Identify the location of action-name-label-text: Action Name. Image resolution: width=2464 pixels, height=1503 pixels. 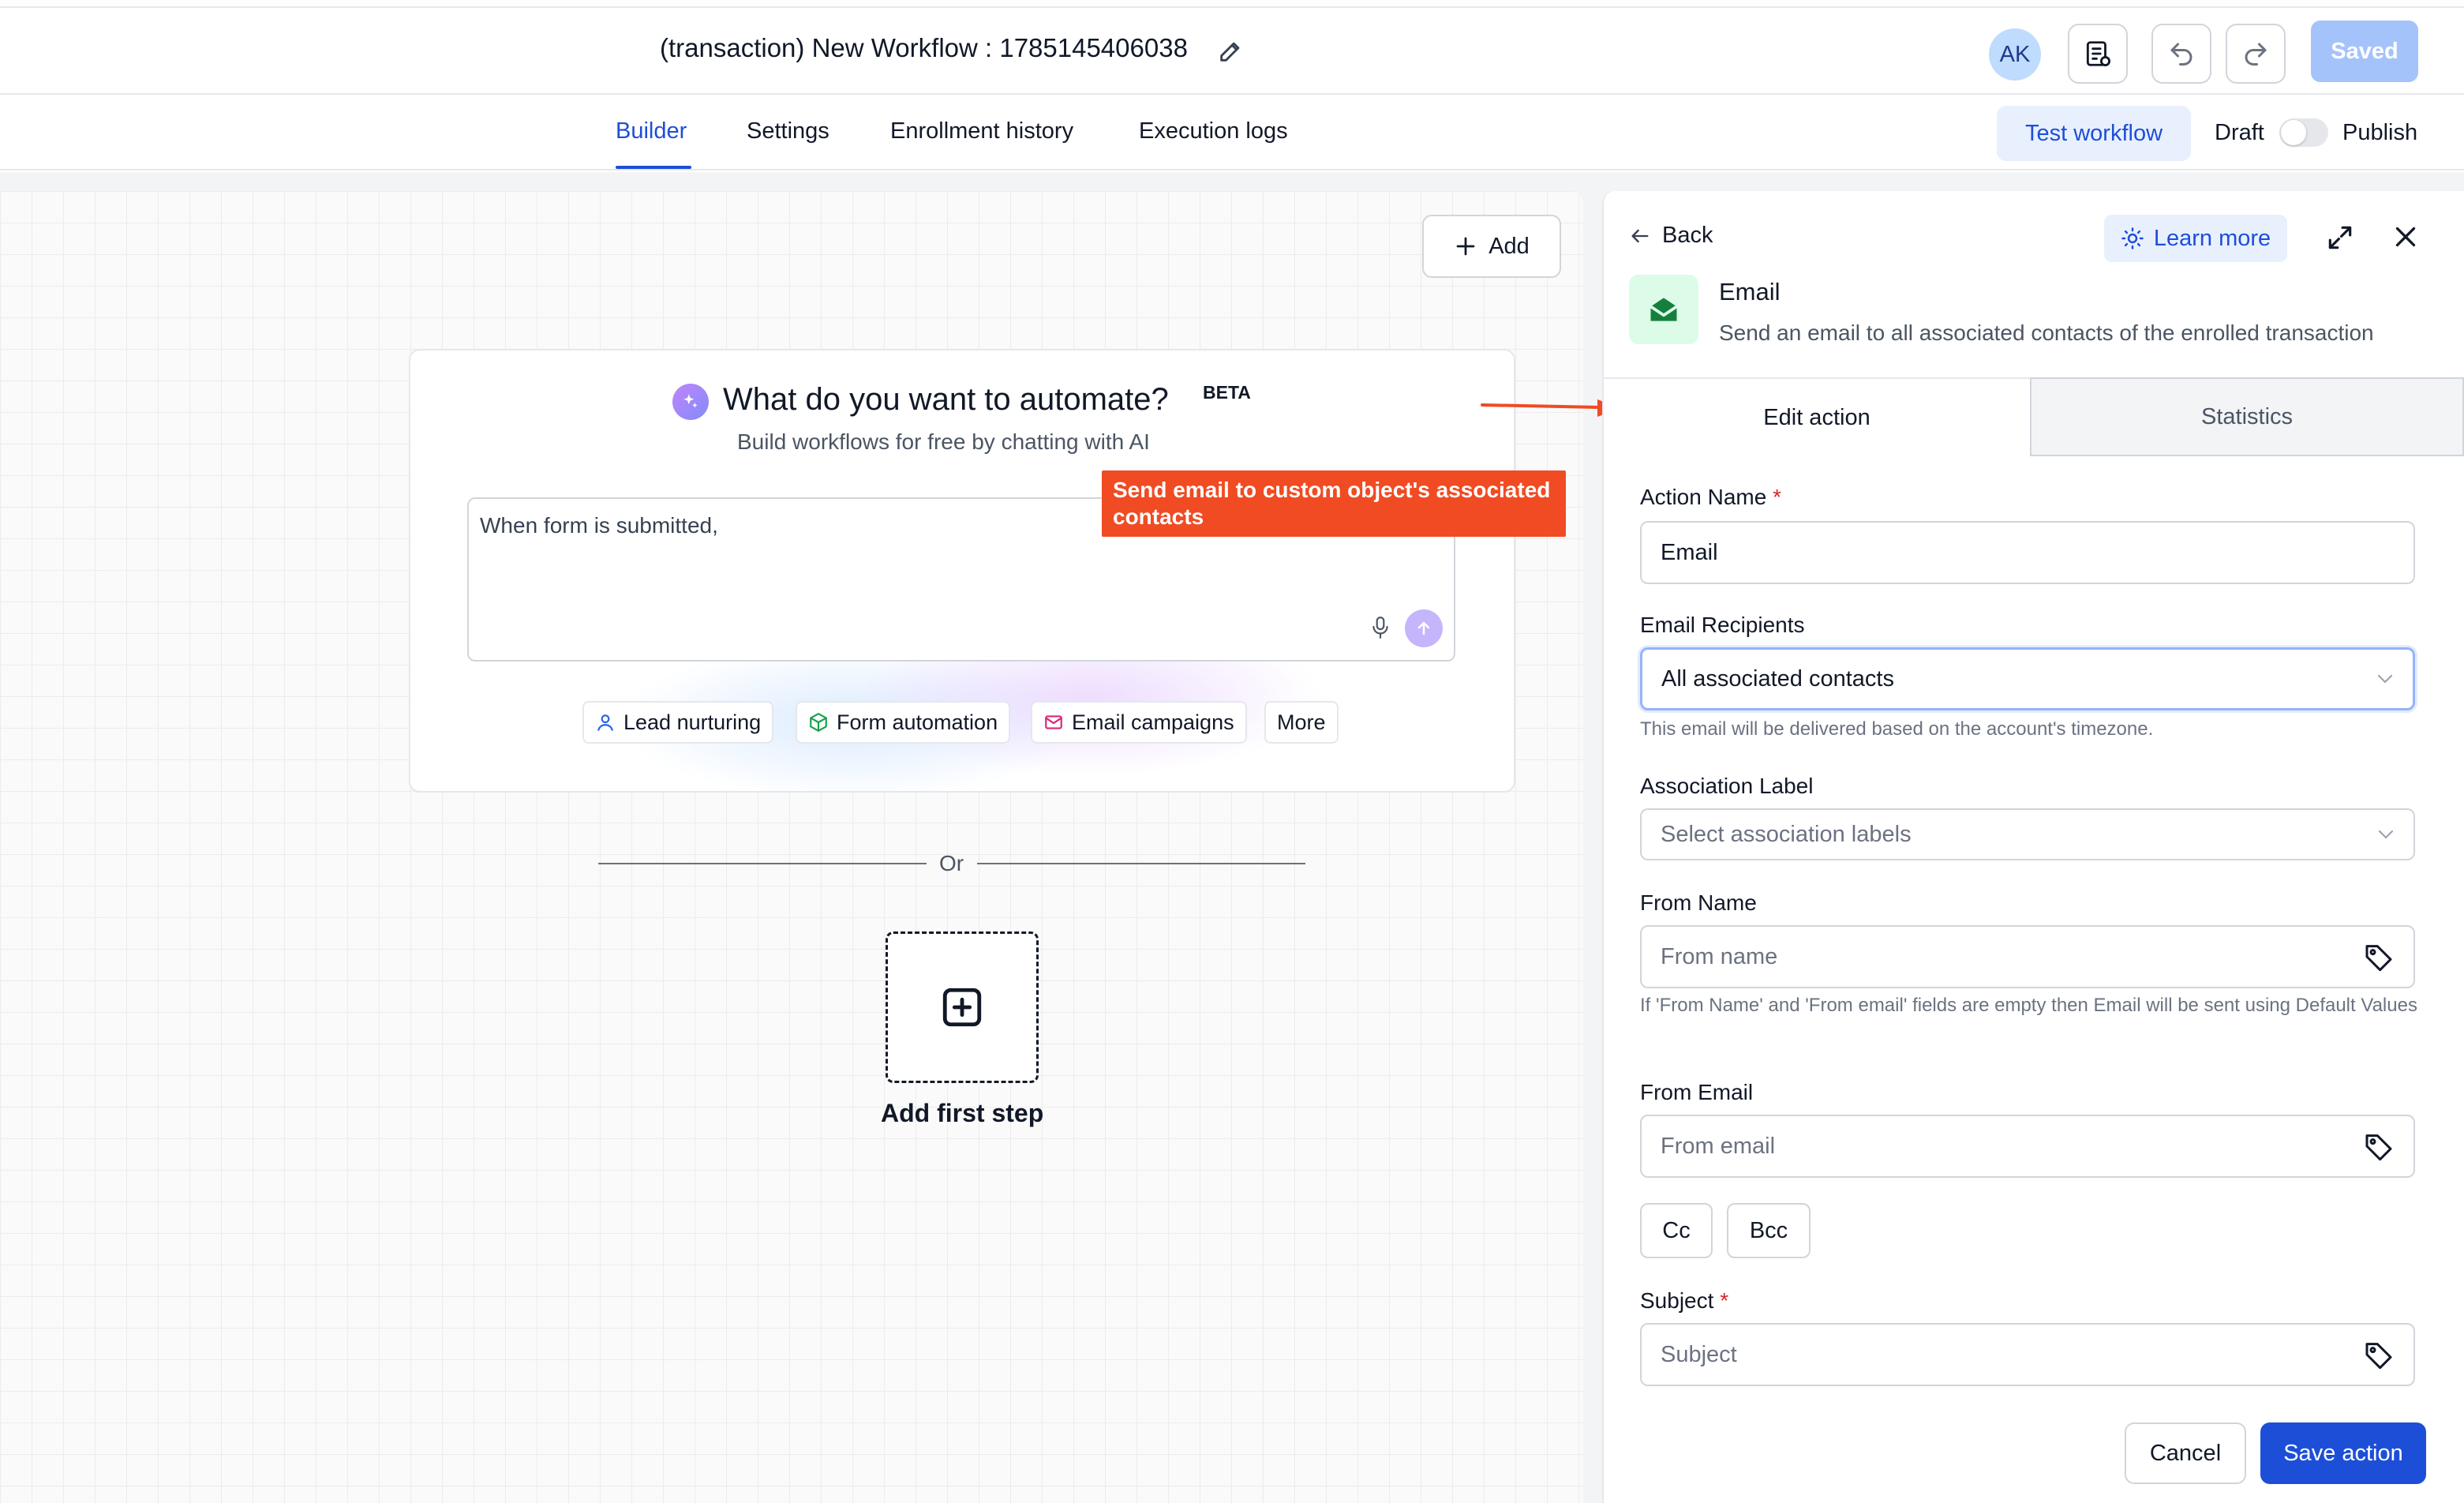
(1703, 497).